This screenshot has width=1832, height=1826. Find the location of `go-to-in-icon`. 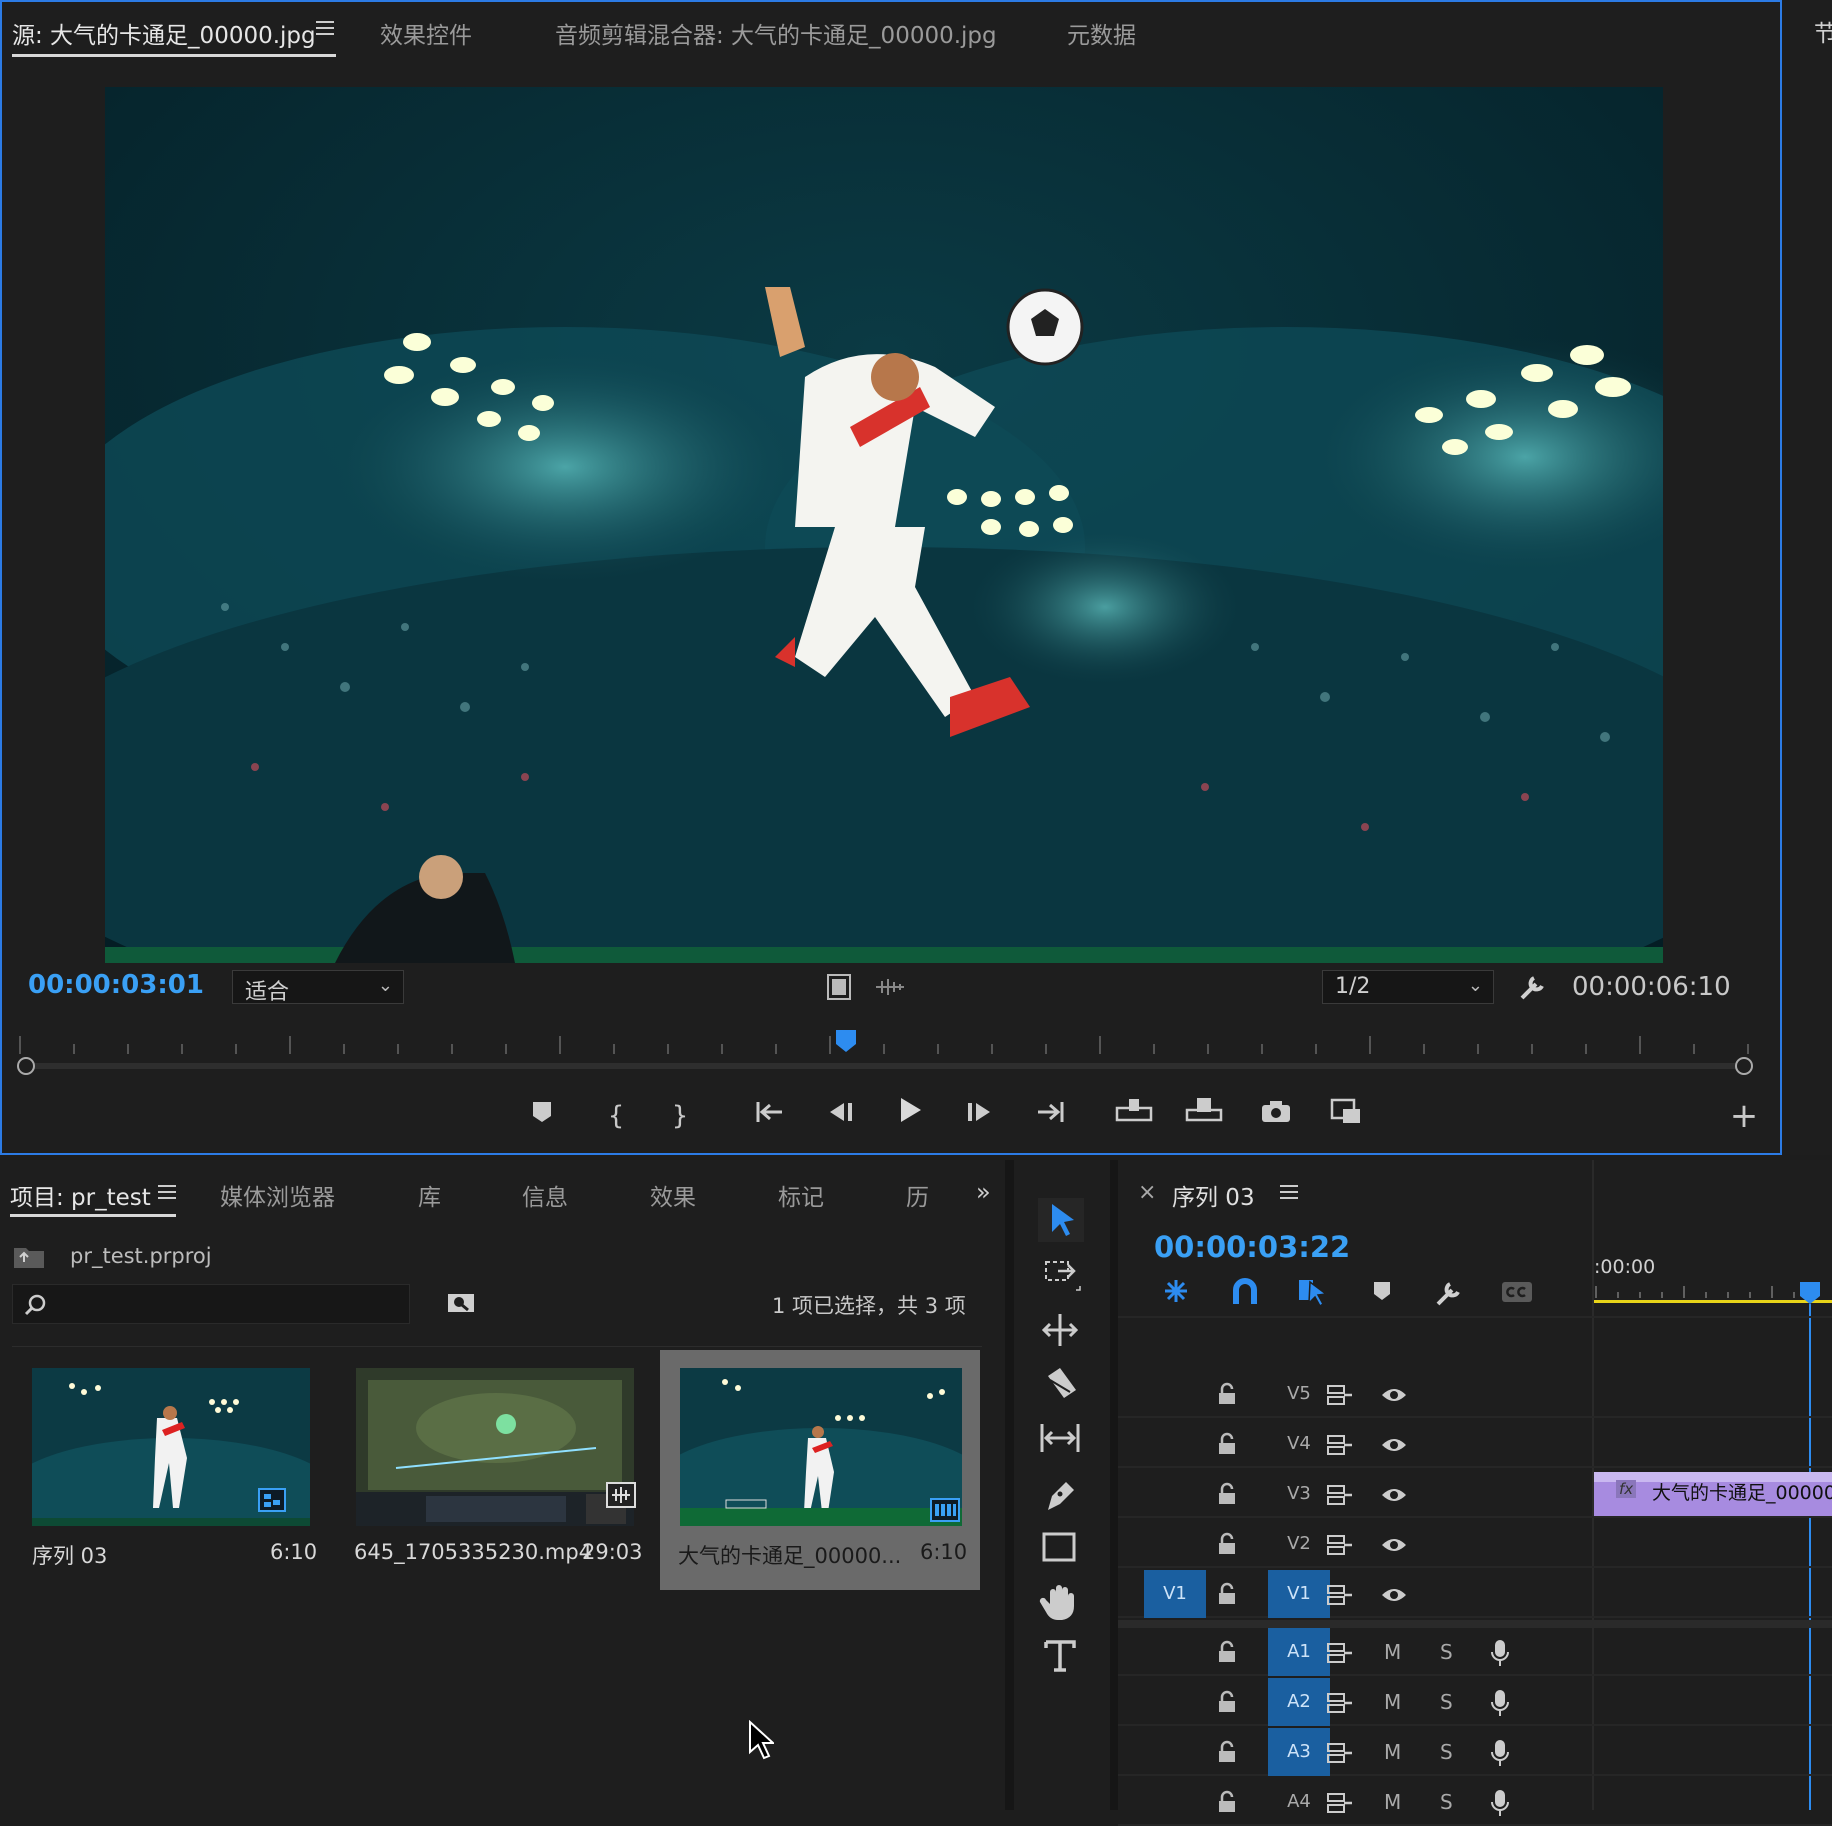

go-to-in-icon is located at coordinates (770, 1116).